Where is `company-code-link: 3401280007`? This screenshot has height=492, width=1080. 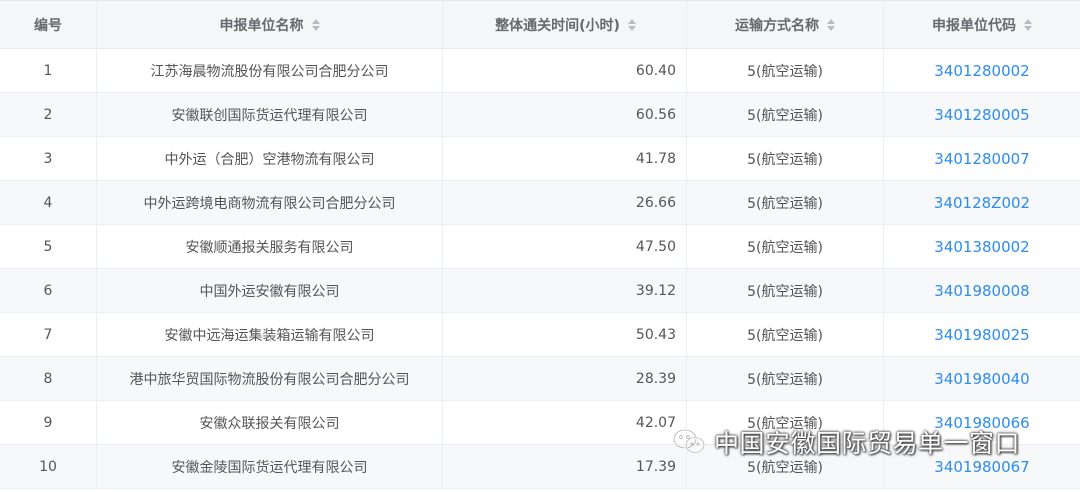 company-code-link: 3401280007 is located at coordinates (981, 159).